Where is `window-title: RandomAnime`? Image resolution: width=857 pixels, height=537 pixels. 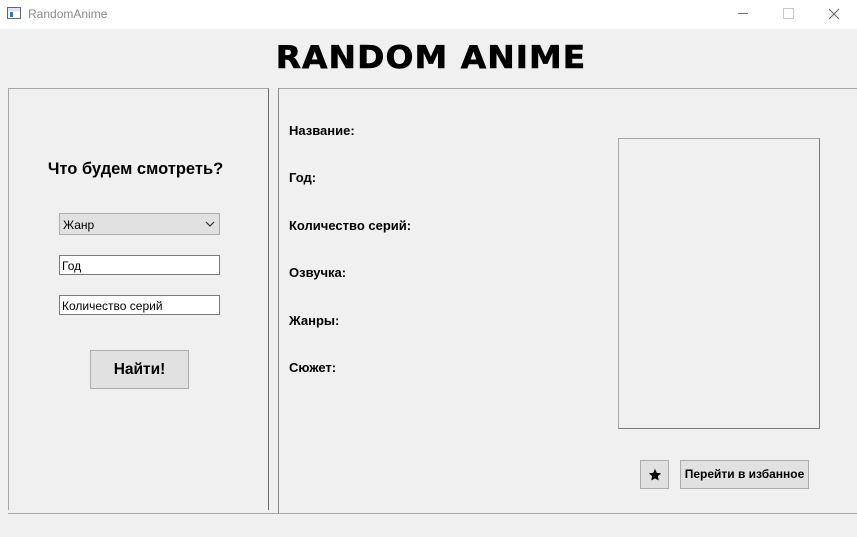 window-title: RandomAnime is located at coordinates (68, 14).